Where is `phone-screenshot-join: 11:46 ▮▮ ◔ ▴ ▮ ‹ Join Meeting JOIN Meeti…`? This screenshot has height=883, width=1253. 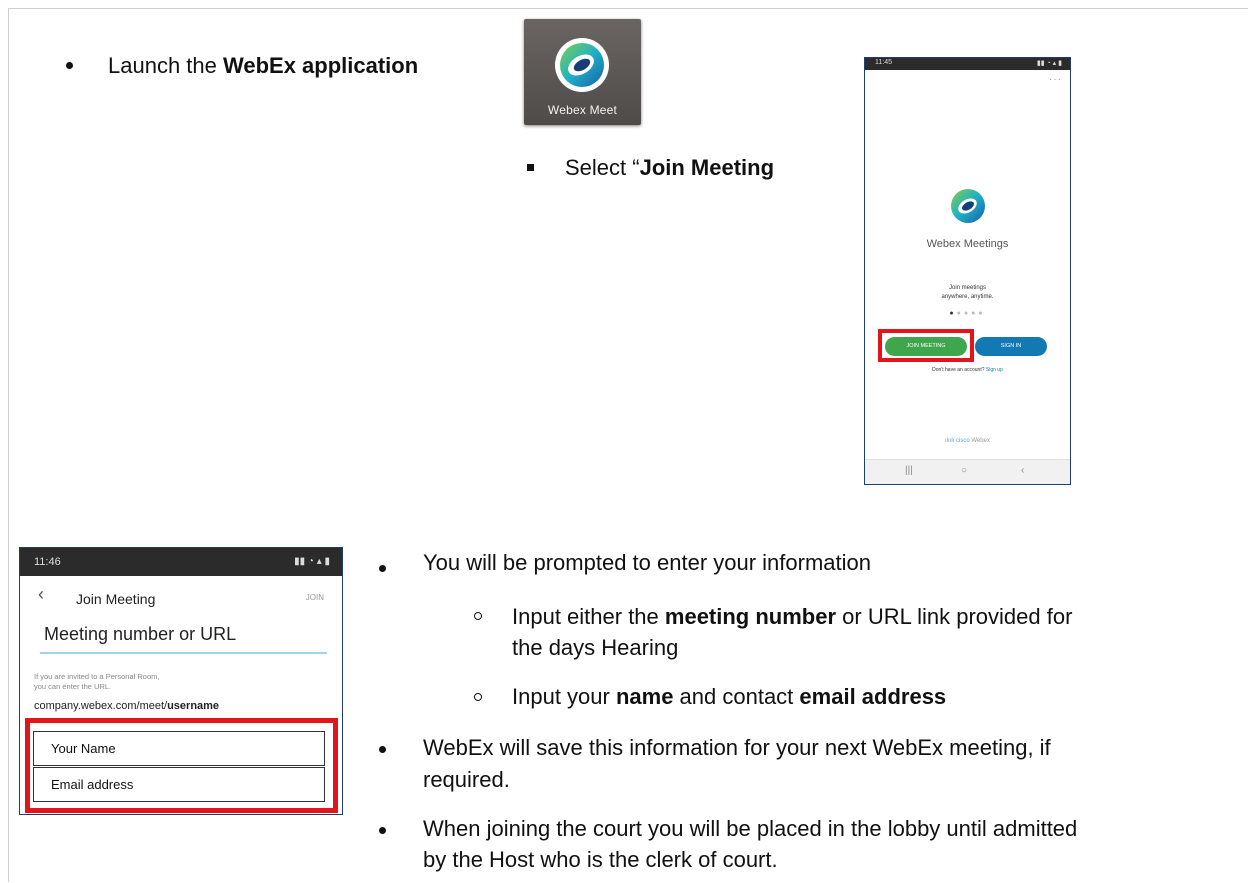
phone-screenshot-join: 11:46 ▮▮ ◔ ▴ ▮ ‹ Join Meeting JOIN Meeti… is located at coordinates (181, 681).